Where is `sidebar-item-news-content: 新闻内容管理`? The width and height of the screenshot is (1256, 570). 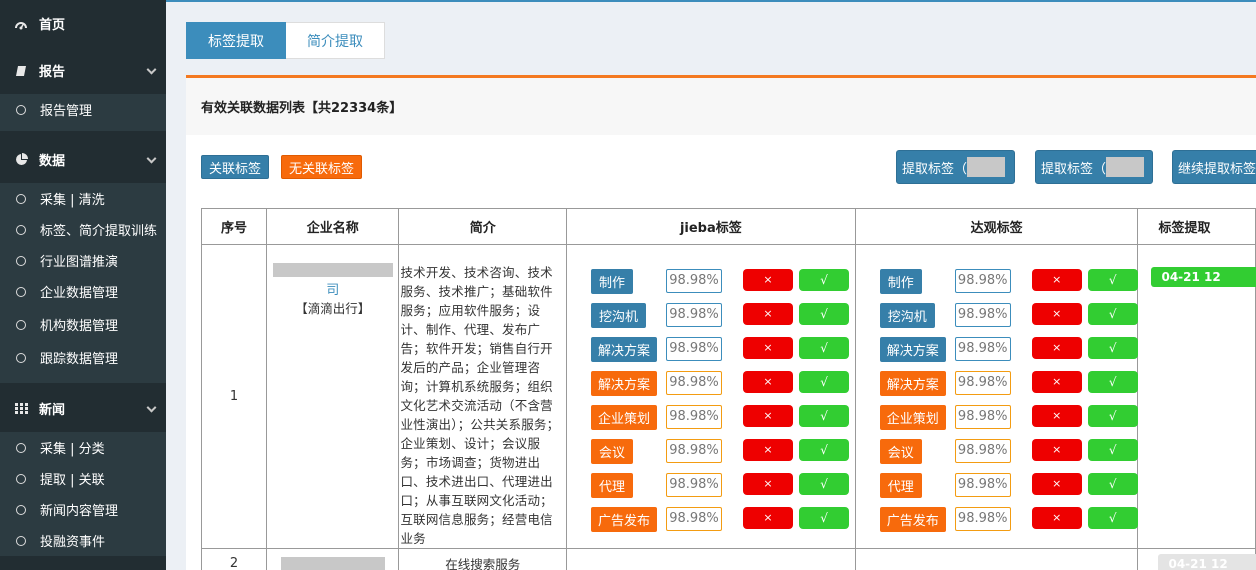
sidebar-item-news-content: 新闻内容管理 is located at coordinates (83, 509).